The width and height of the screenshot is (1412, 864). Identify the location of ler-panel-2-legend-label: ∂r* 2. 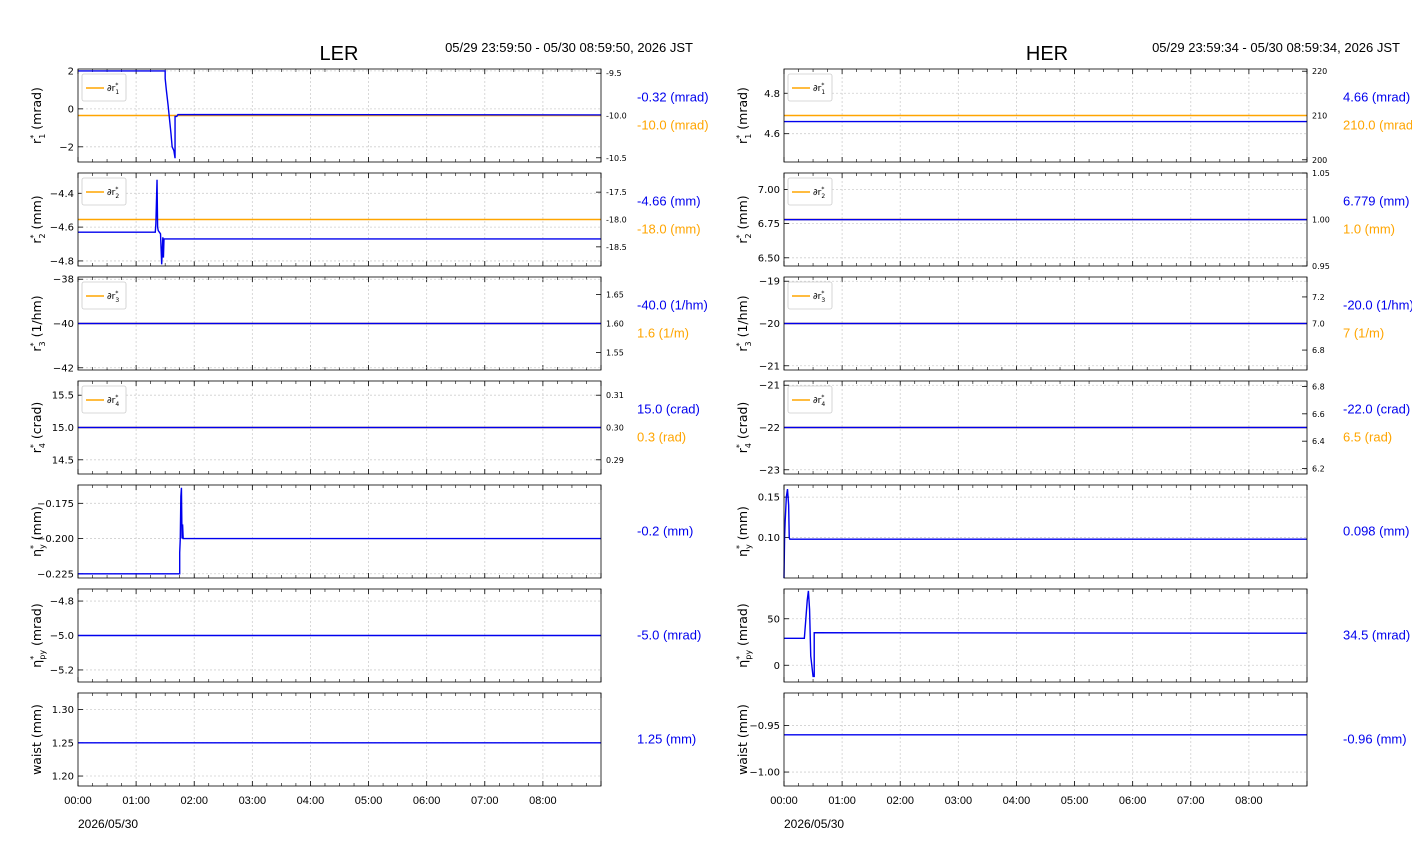
(113, 193).